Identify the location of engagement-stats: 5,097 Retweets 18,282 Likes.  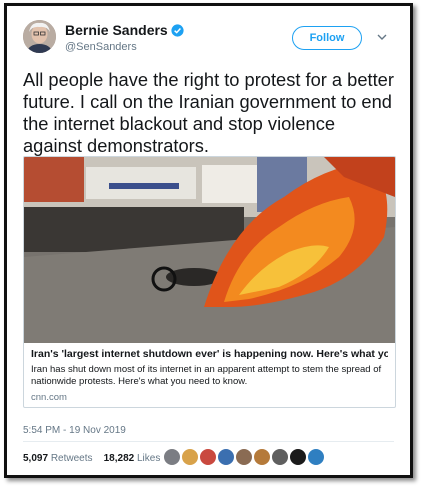
(91, 458).